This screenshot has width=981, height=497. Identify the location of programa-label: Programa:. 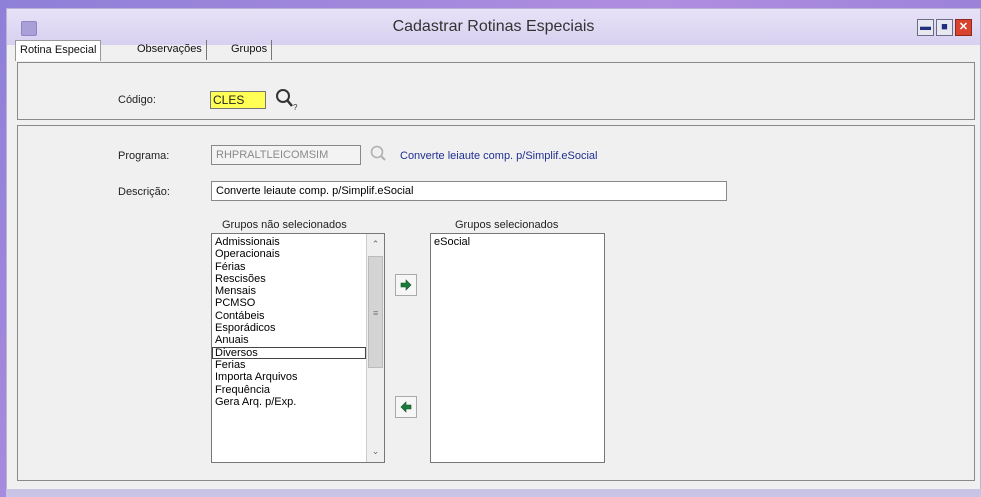
(144, 156).